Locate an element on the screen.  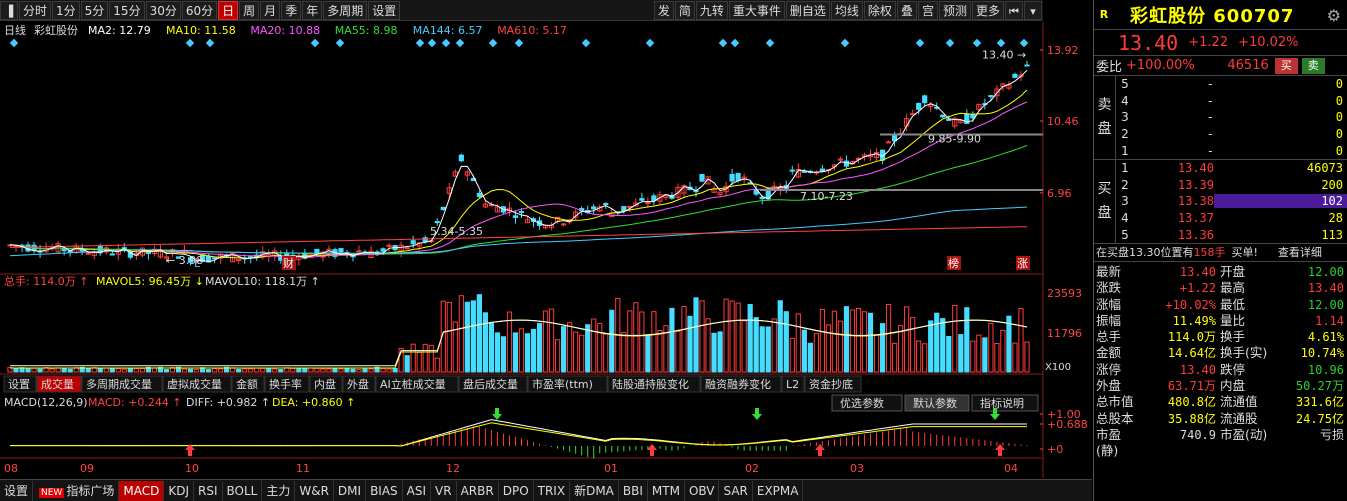
indicator-tab: AI立桩成交量 is located at coordinates (413, 384).